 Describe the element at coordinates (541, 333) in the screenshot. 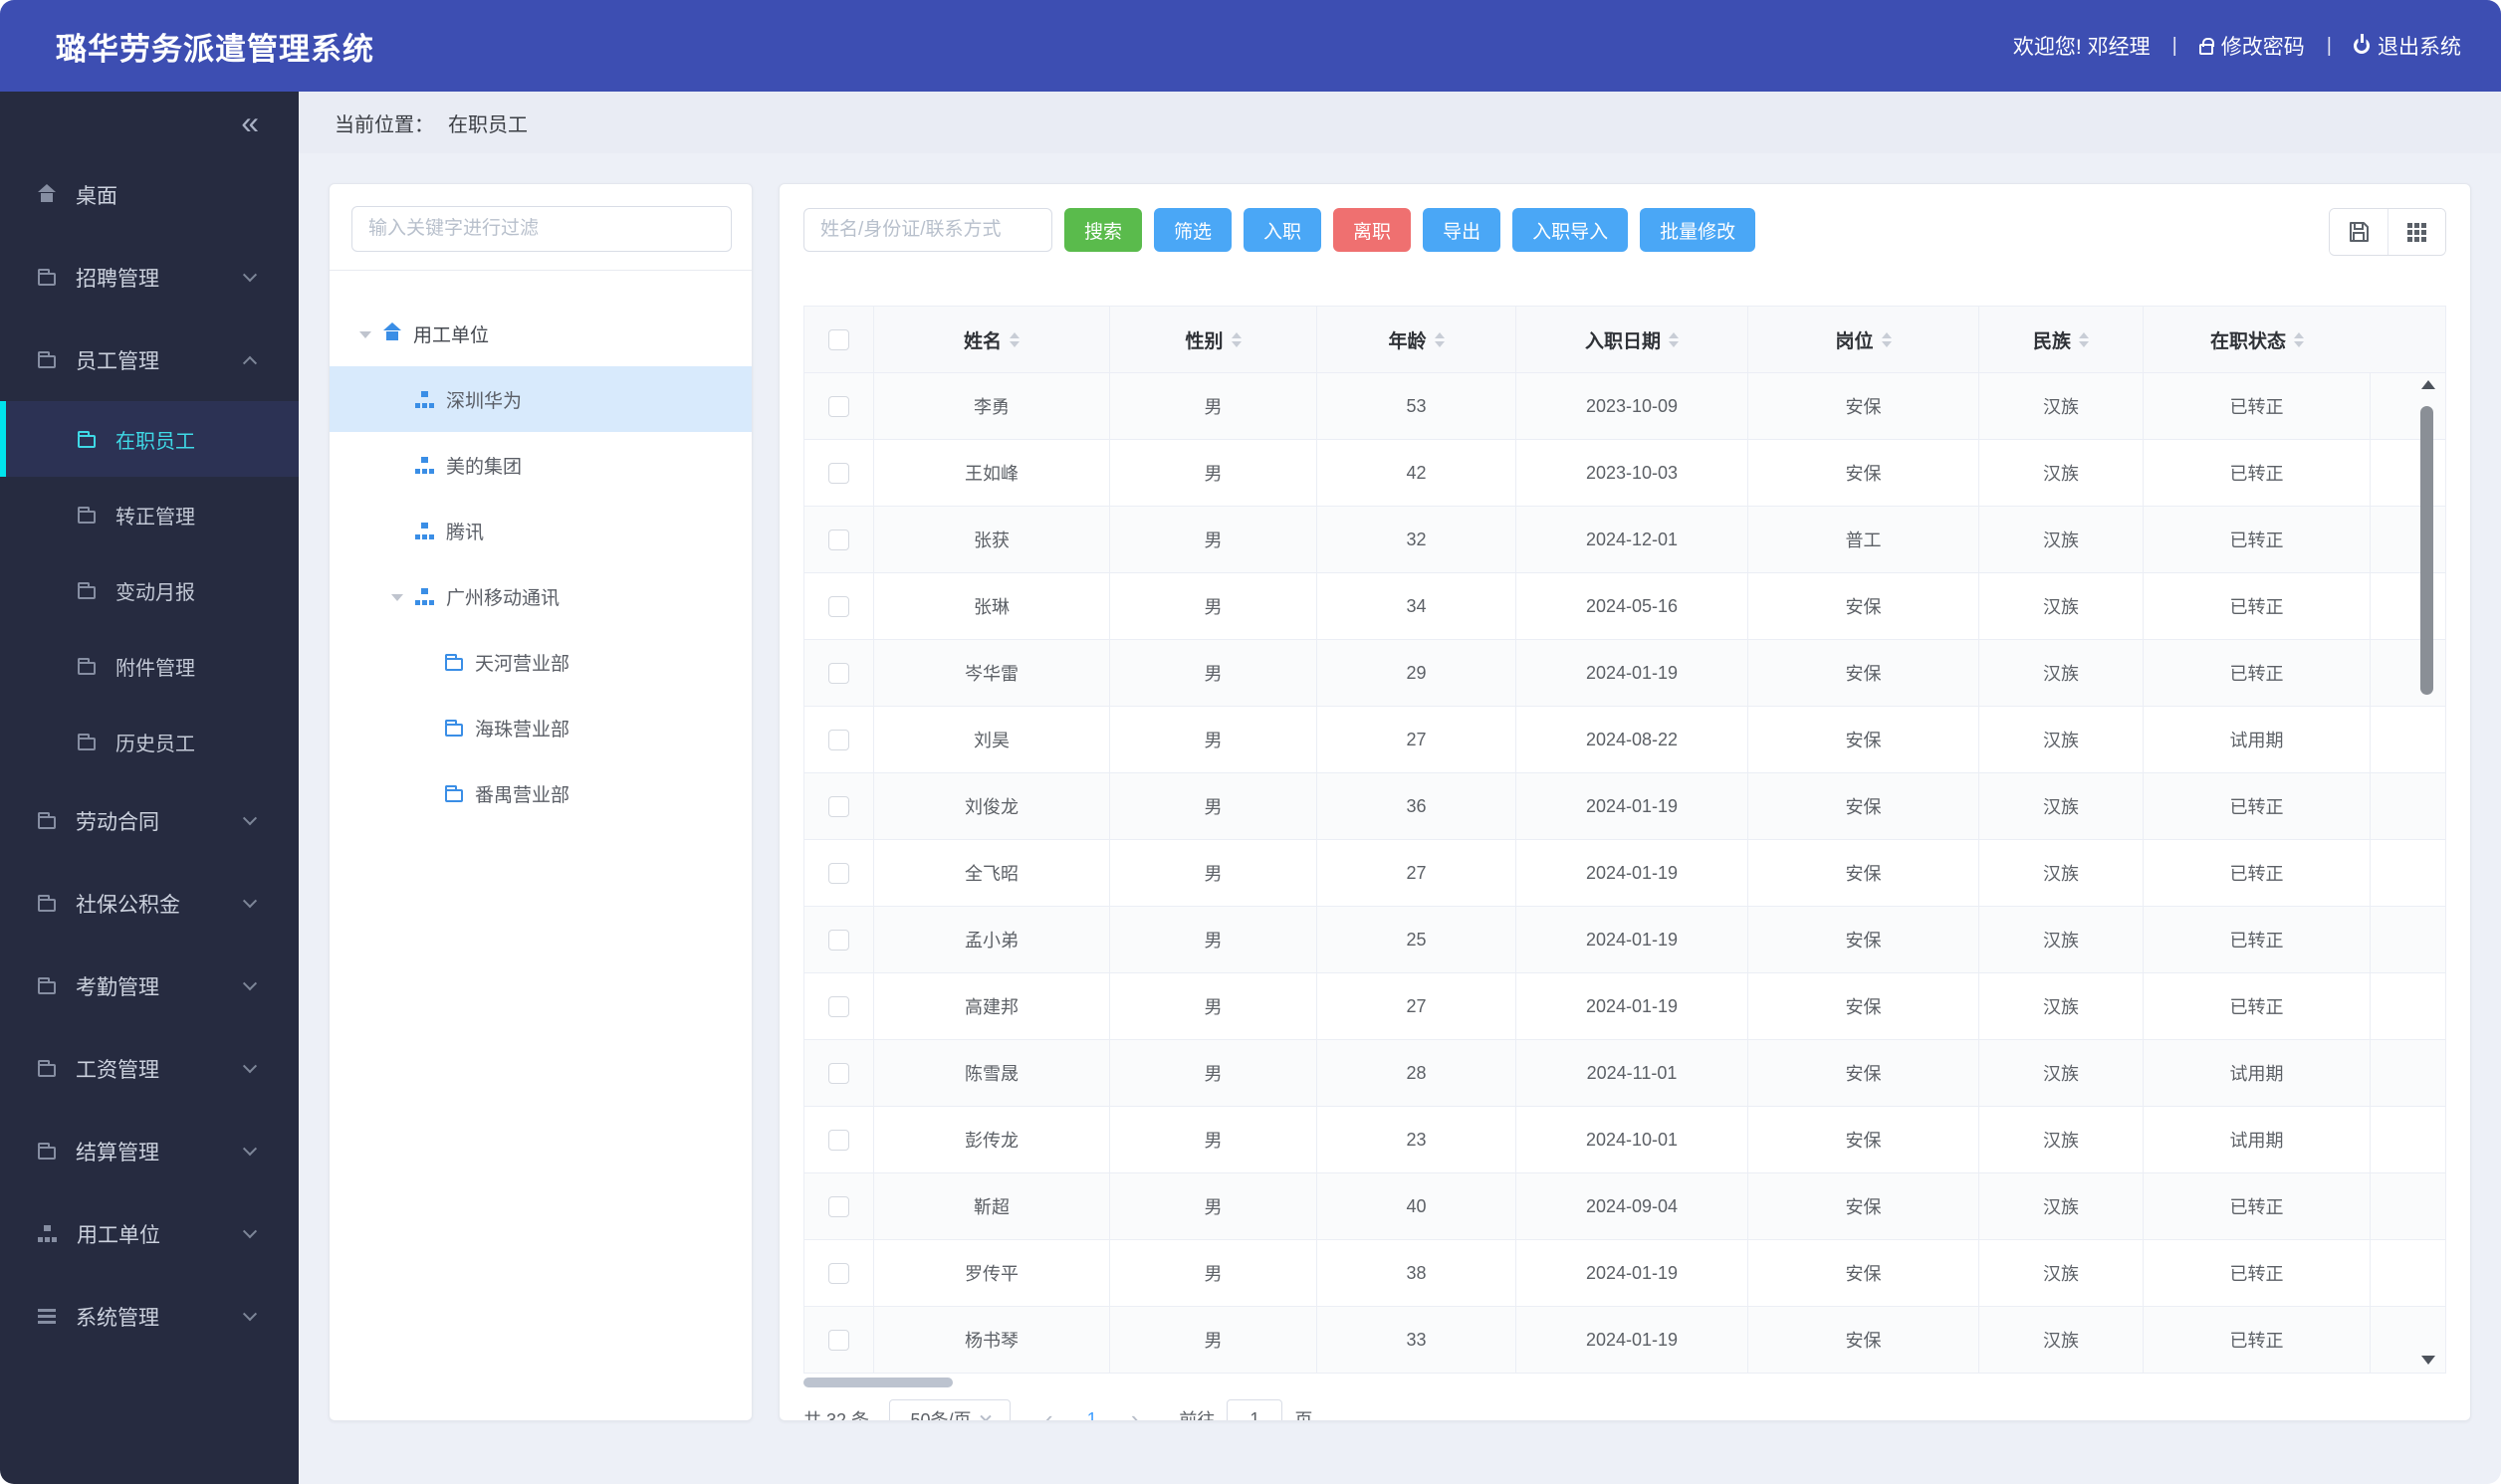

I see `tree-node: 用工单位` at that location.